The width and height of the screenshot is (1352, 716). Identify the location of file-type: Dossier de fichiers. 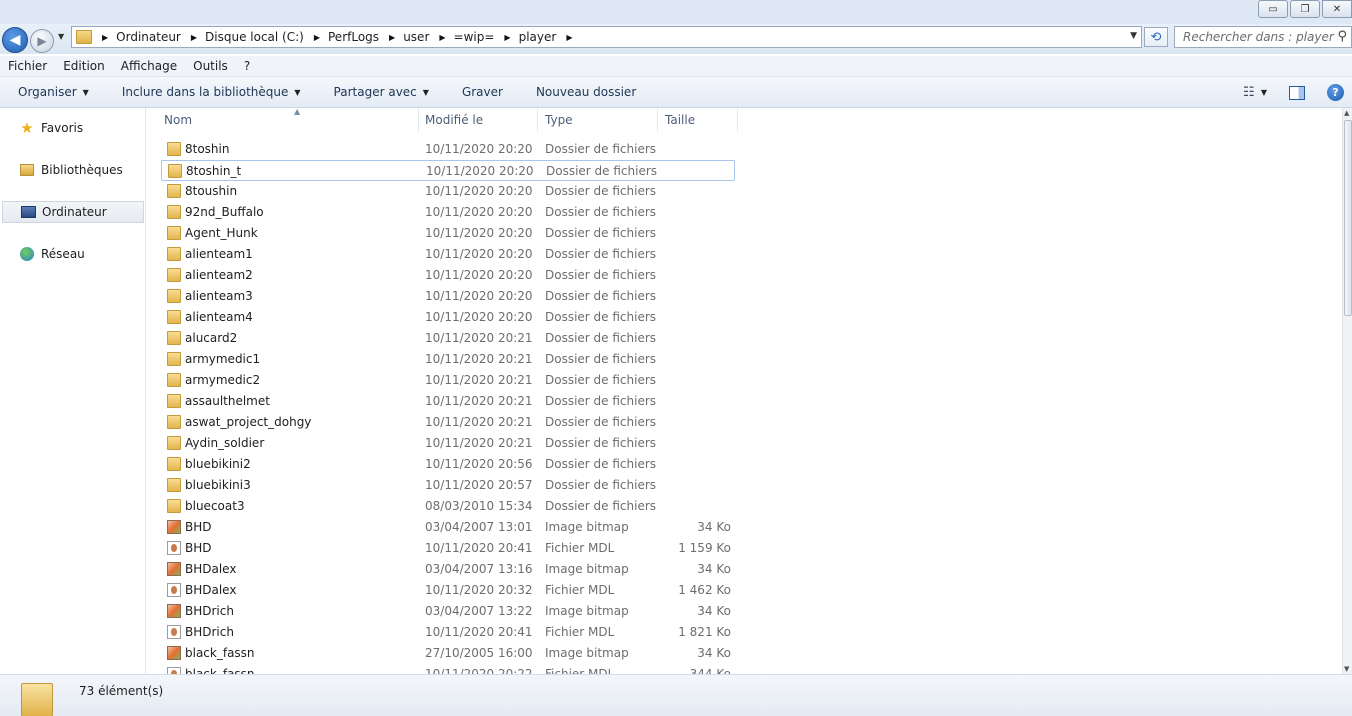
(601, 254).